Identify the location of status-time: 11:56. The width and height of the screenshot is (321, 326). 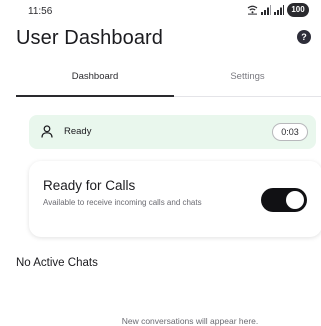
(40, 11).